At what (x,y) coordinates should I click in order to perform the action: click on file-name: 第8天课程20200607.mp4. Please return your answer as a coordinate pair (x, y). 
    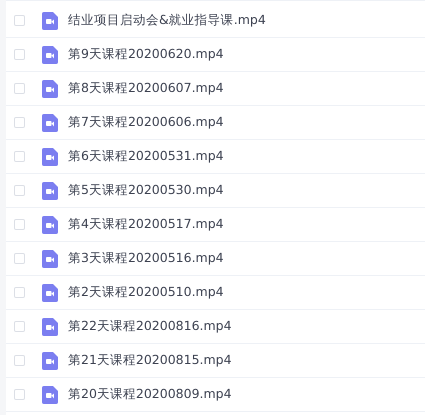
    Looking at the image, I should click on (146, 88).